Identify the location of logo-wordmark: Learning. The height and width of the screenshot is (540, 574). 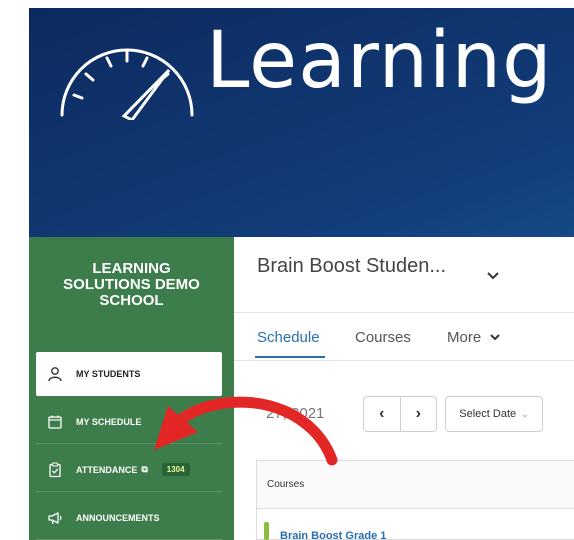
(379, 61).